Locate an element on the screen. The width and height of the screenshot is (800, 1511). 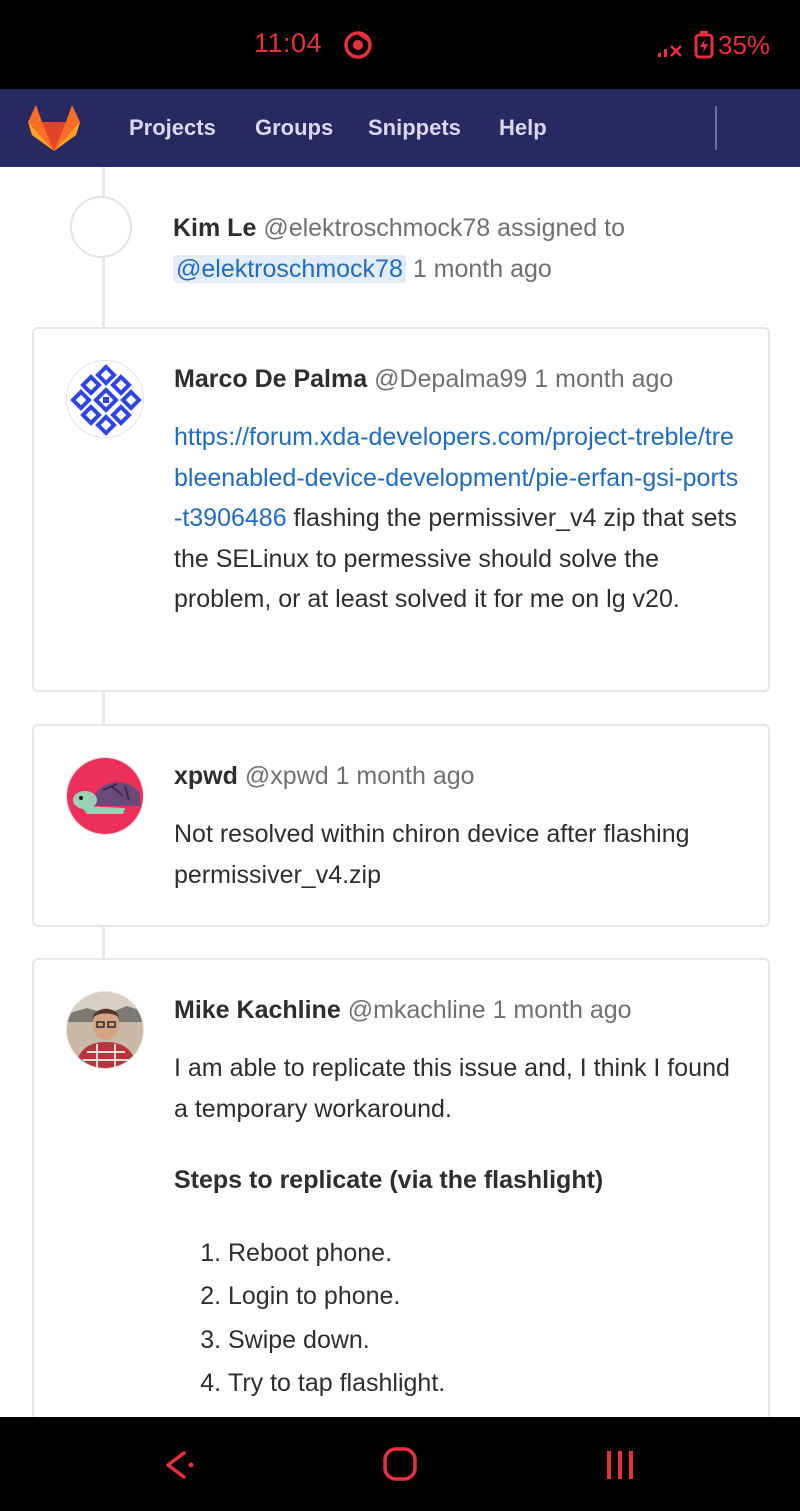
system-note-action: assigned to is located at coordinates (561, 228).